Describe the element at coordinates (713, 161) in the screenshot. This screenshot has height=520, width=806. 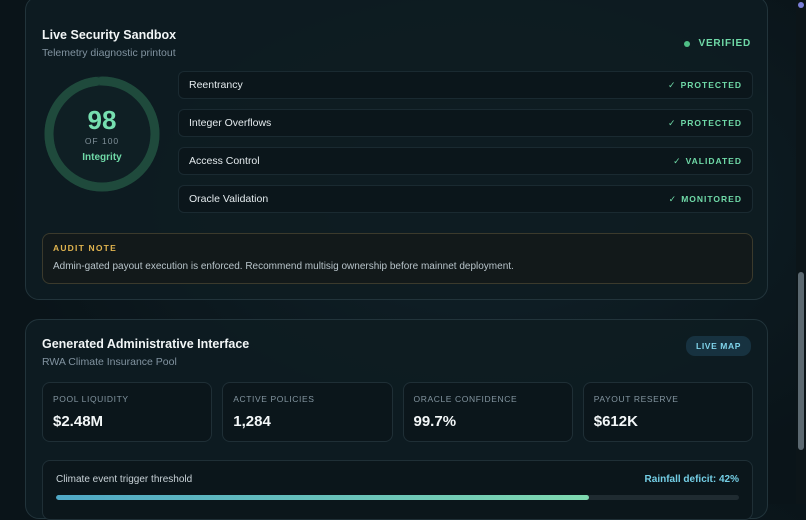
I see `check-status-text: VALIDATED` at that location.